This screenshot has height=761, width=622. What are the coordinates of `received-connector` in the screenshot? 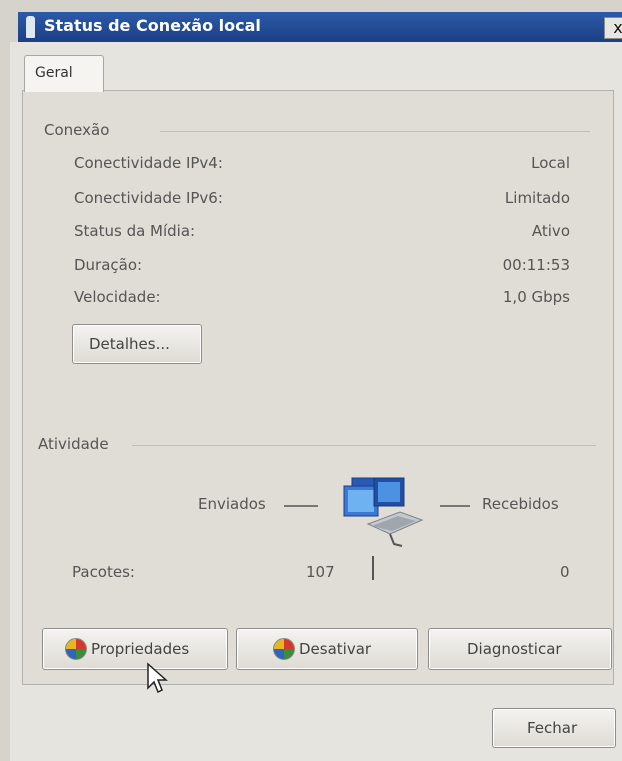 It's located at (455, 506).